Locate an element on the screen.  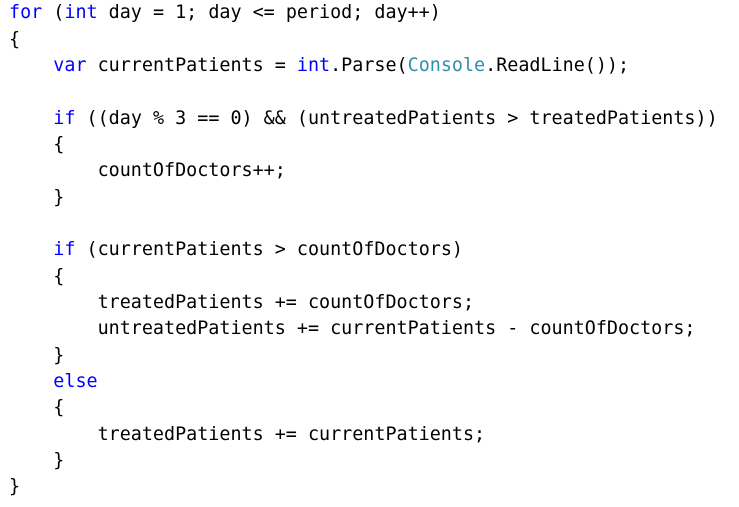
code-token: treatedPatients += countOfDoctors; is located at coordinates (242, 302).